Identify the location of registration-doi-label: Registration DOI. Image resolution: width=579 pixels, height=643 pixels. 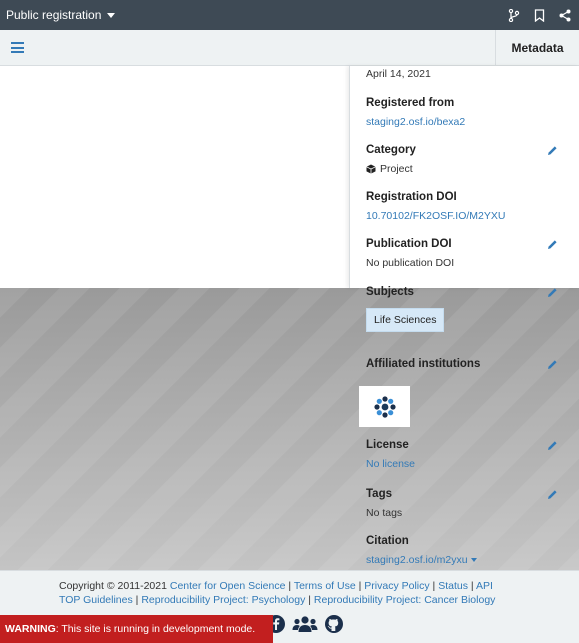
(411, 197).